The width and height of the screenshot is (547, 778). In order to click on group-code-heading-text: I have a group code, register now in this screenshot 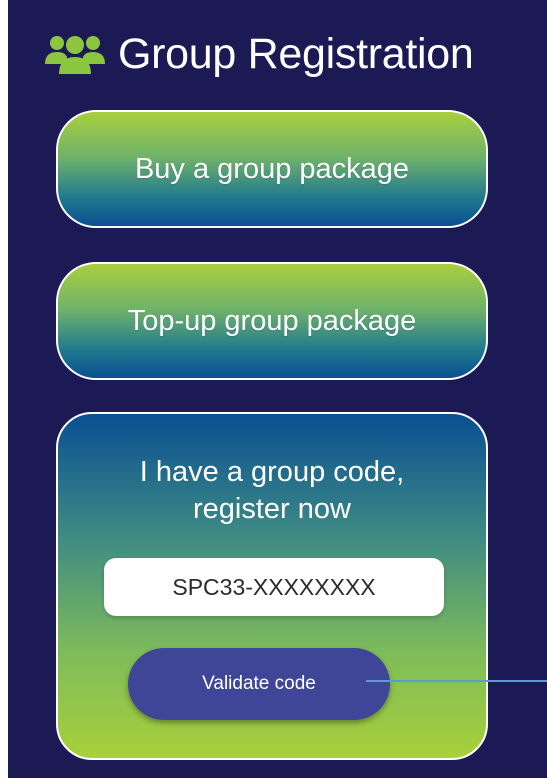, I will do `click(272, 490)`.